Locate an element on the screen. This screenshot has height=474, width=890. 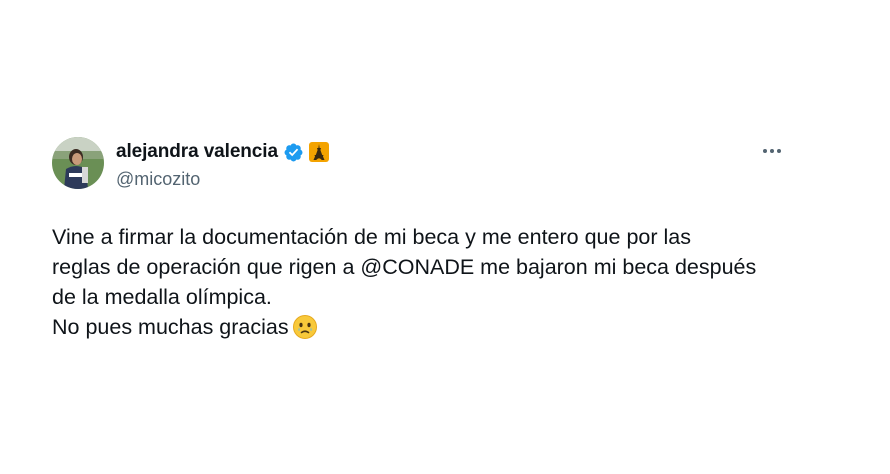
profile-photo-icon is located at coordinates (78, 163).